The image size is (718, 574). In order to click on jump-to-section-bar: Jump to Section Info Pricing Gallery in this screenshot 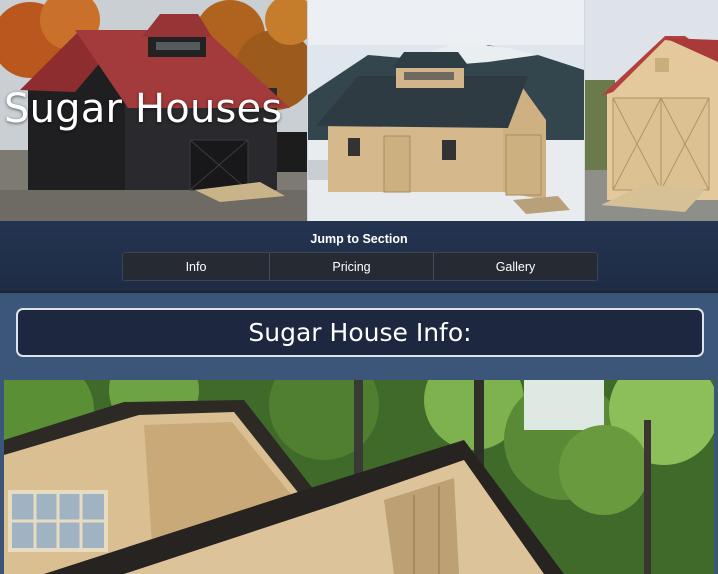, I will do `click(359, 257)`.